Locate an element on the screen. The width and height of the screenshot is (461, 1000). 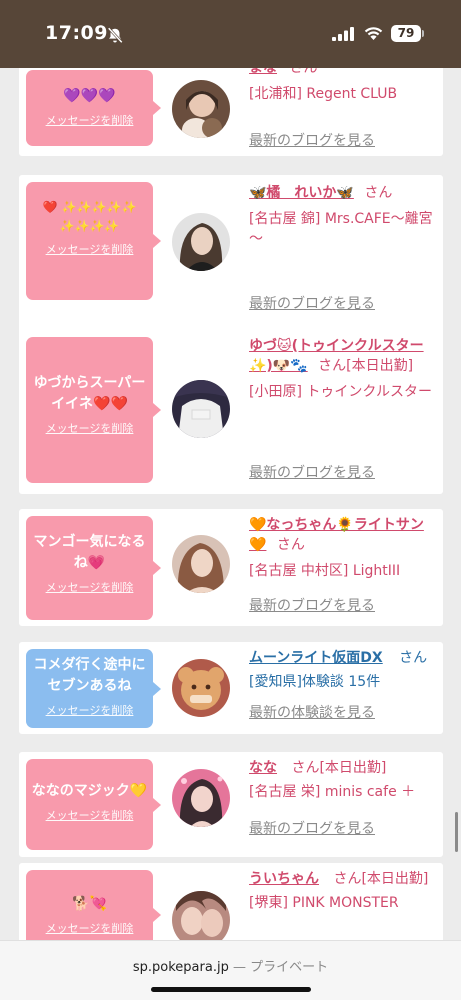
status-bar: 17:09 79 is located at coordinates (230, 34).